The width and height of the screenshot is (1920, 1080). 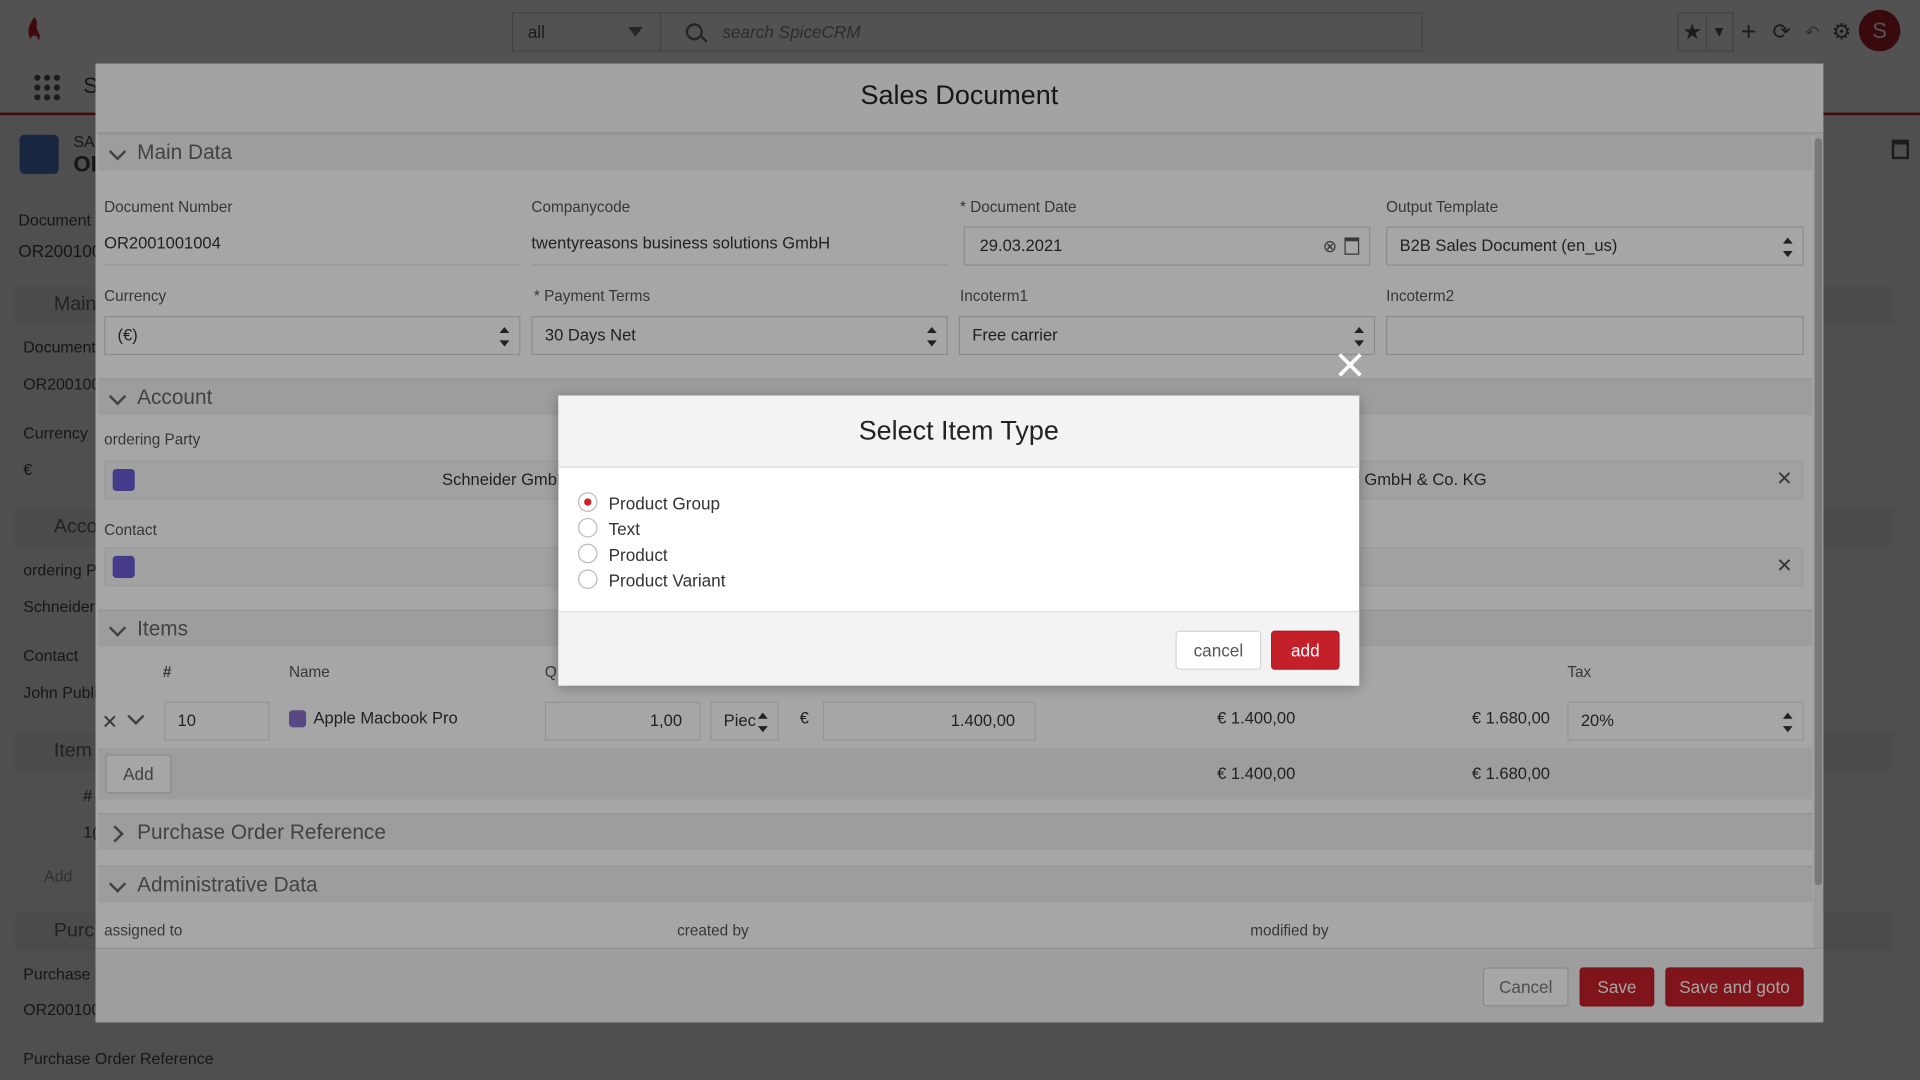 I want to click on dialog-cancel-button: cancel, so click(x=1218, y=650).